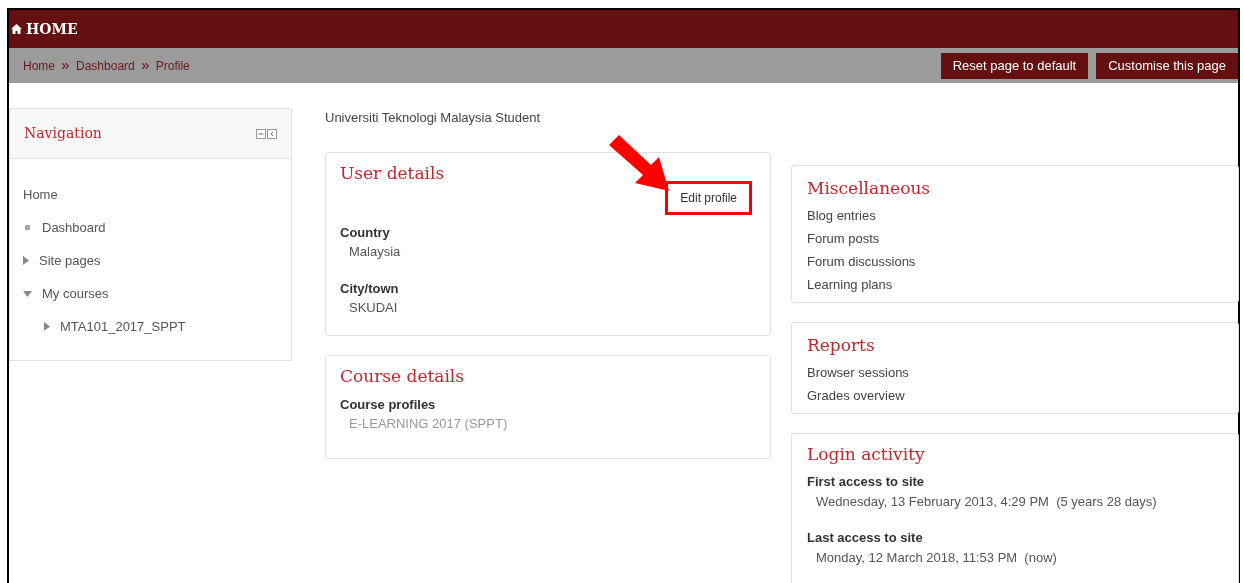 The height and width of the screenshot is (583, 1243). What do you see at coordinates (865, 538) in the screenshot?
I see `field-label: Last access to site` at bounding box center [865, 538].